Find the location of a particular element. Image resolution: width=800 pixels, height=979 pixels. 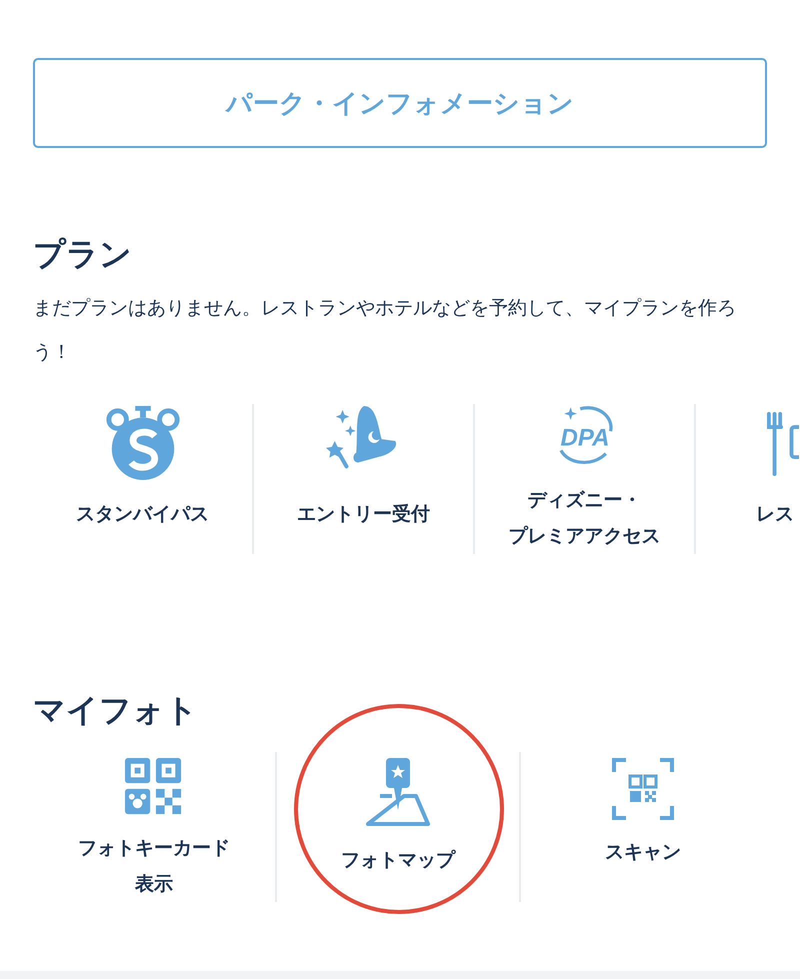

plan-menu-item: スタンバイパス is located at coordinates (143, 479).